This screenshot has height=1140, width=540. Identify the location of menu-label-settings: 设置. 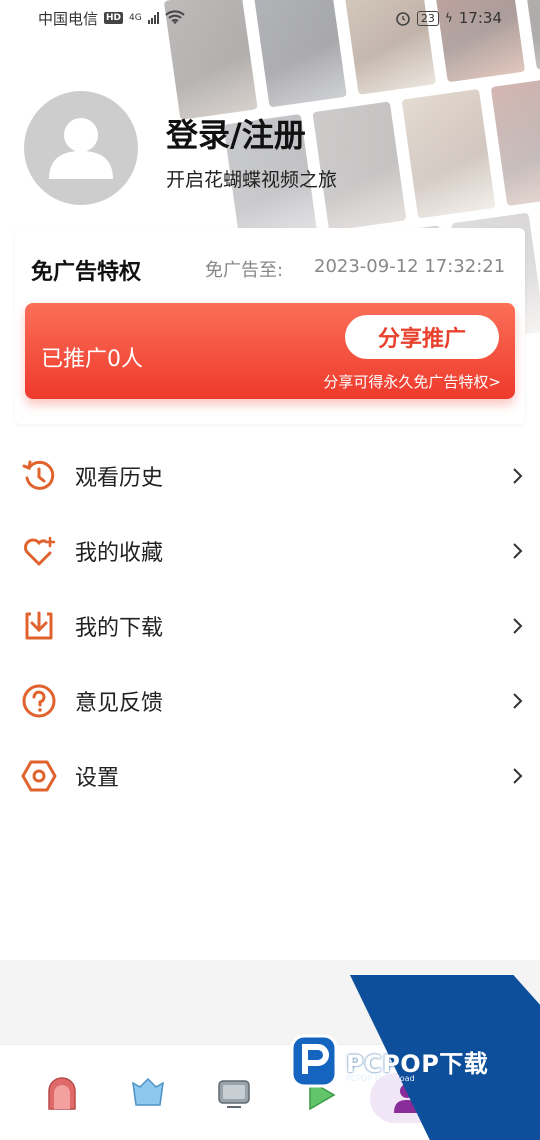
(97, 778).